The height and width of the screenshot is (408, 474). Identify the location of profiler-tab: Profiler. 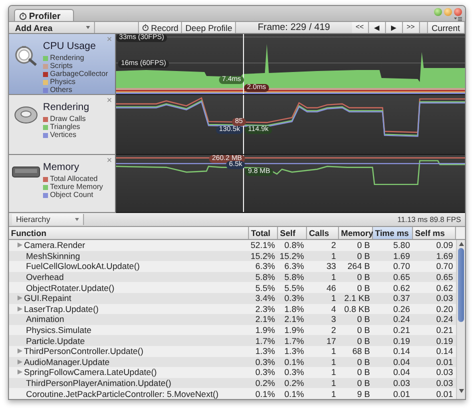
(44, 15).